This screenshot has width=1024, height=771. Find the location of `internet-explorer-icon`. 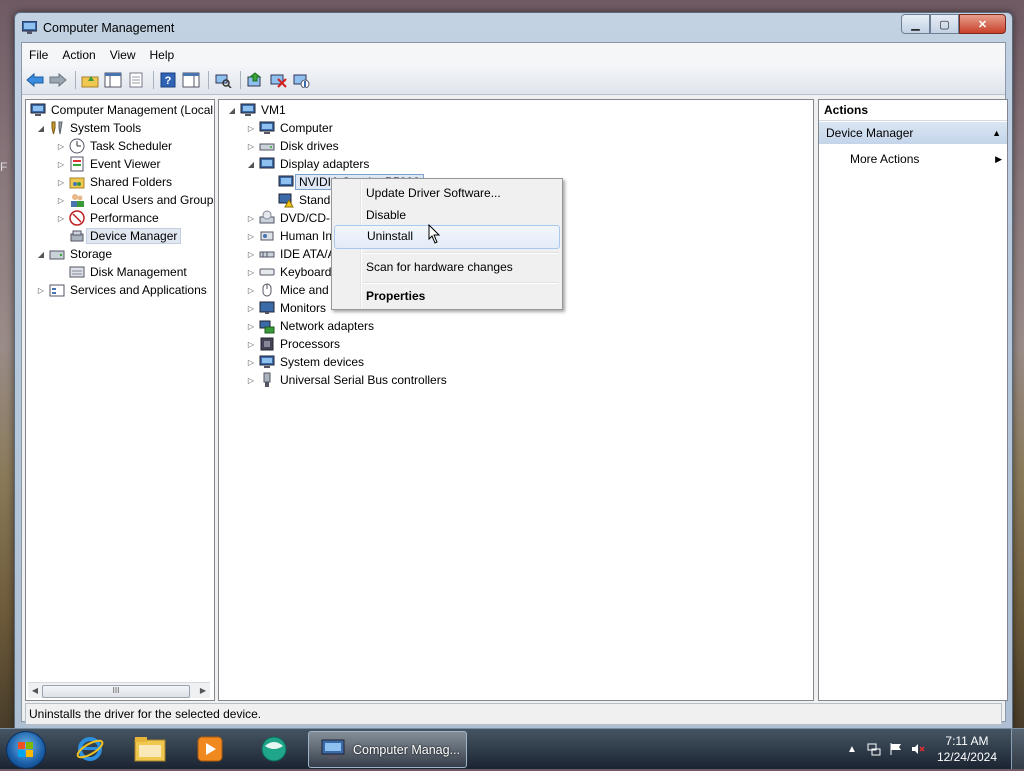

internet-explorer-icon is located at coordinates (90, 749).